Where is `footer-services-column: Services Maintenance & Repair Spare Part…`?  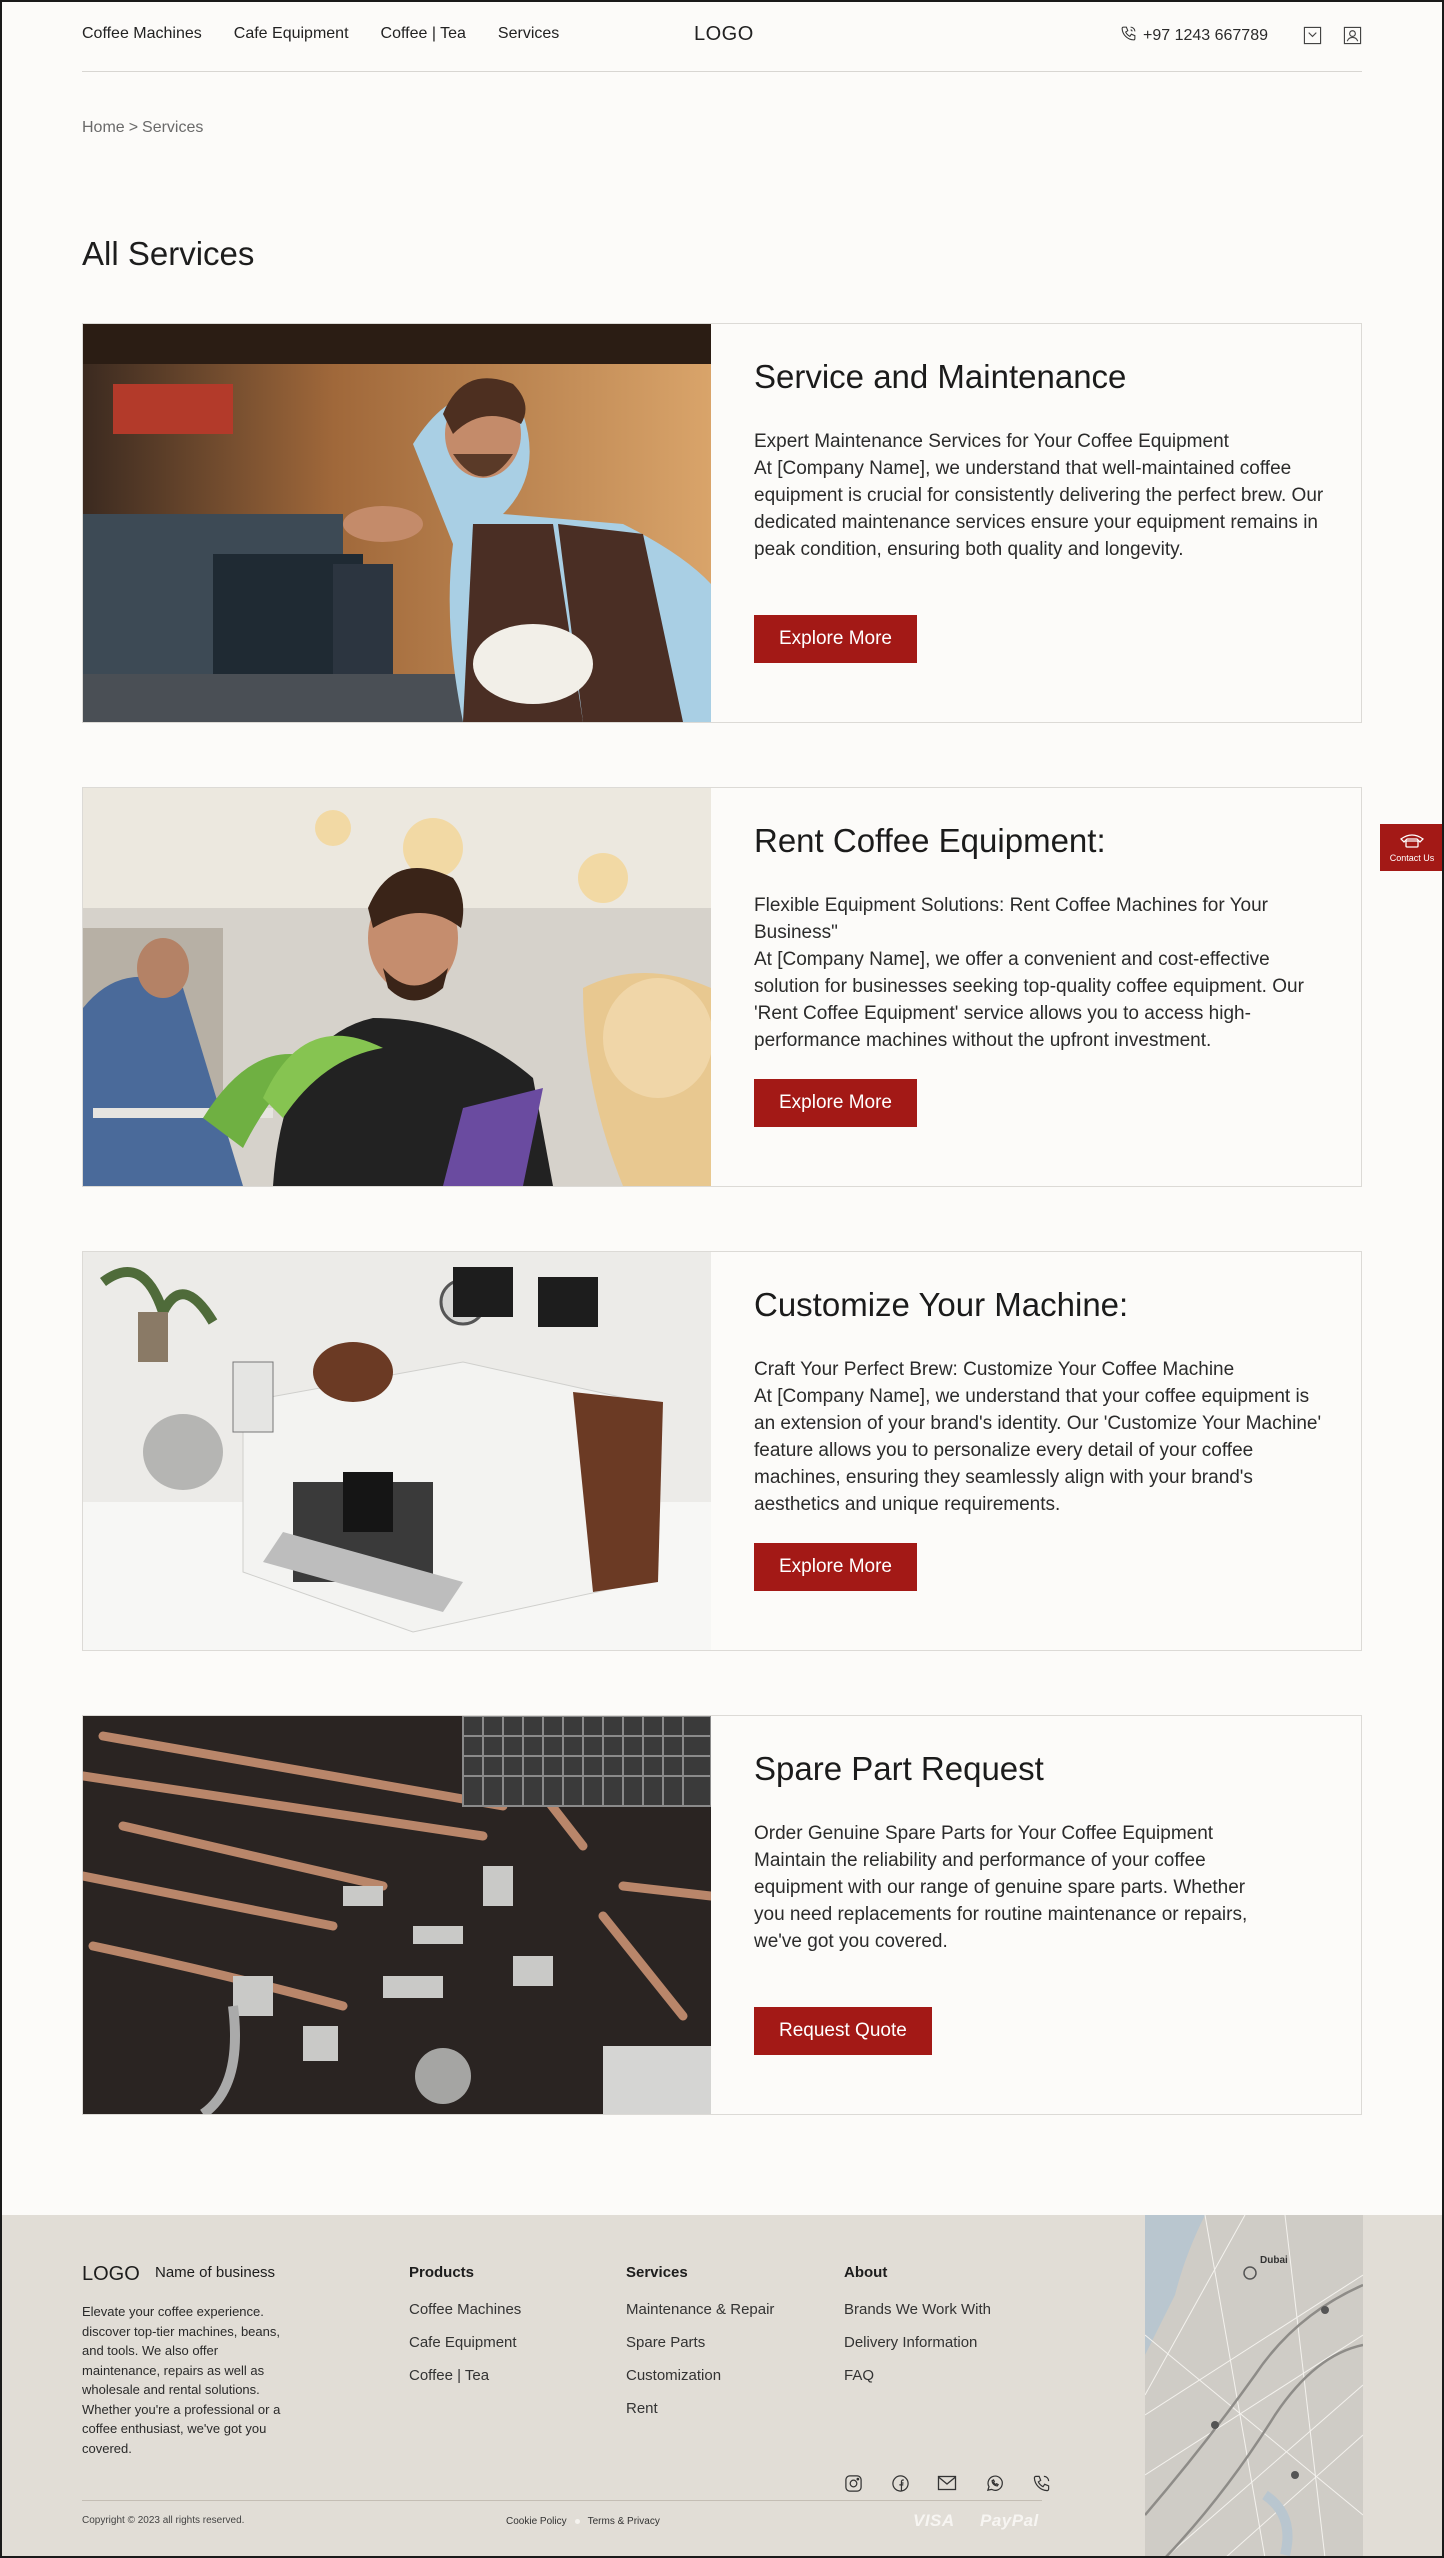
footer-services-column: Services Maintenance & Repair Spare Part… is located at coordinates (700, 2348).